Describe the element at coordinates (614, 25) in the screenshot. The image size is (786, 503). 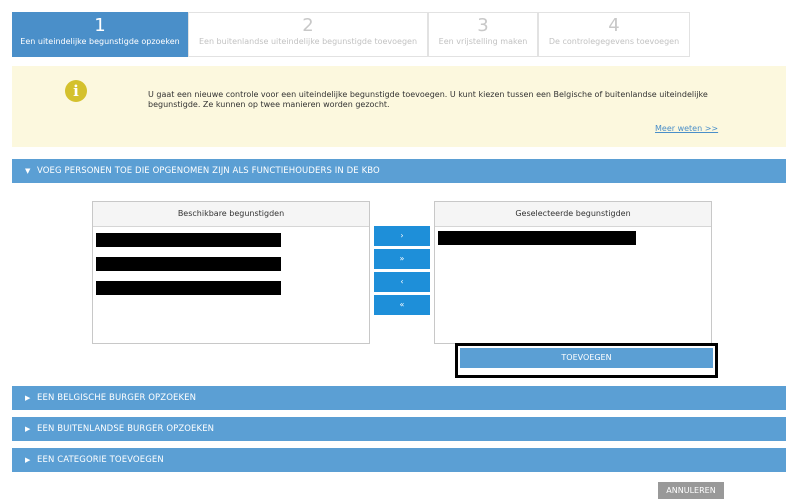
I see `step-number: 4` at that location.